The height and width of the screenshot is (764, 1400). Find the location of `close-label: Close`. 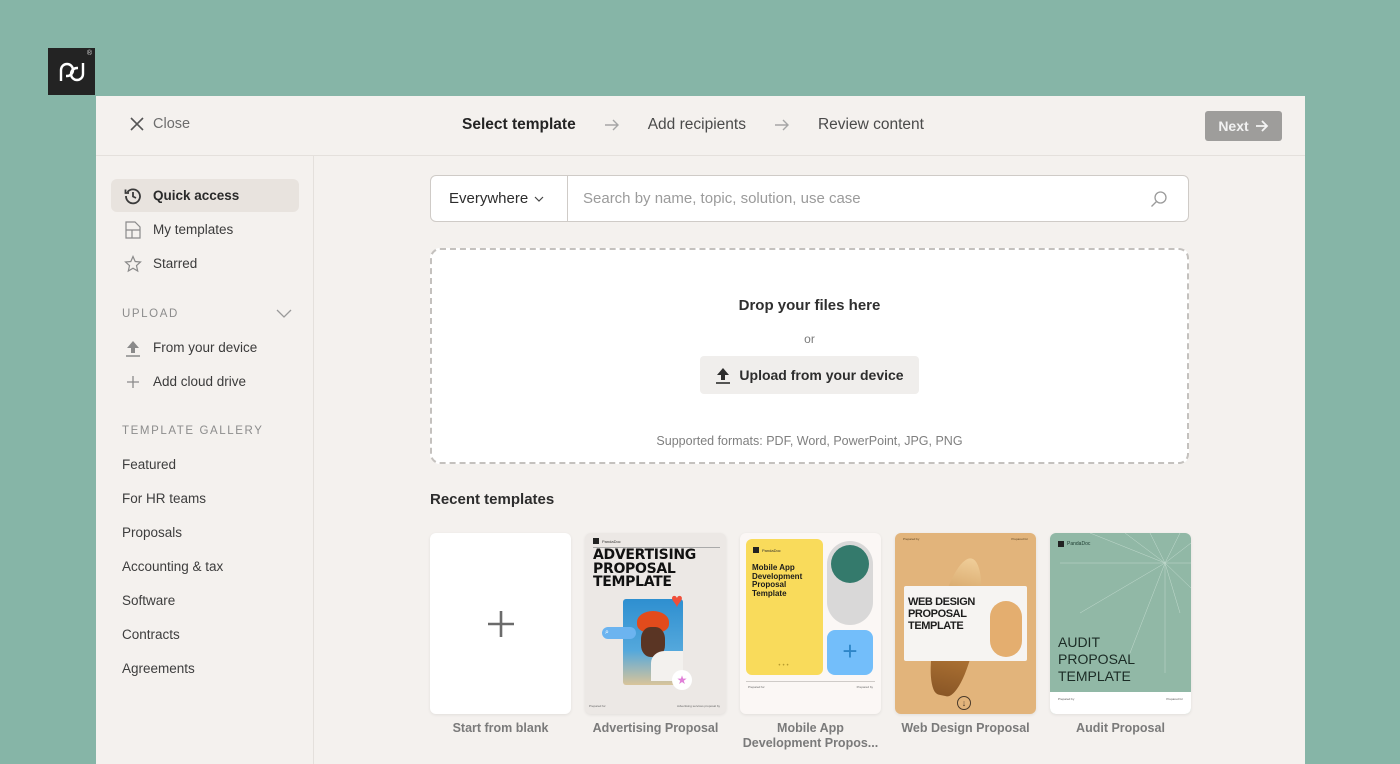

close-label: Close is located at coordinates (172, 124).